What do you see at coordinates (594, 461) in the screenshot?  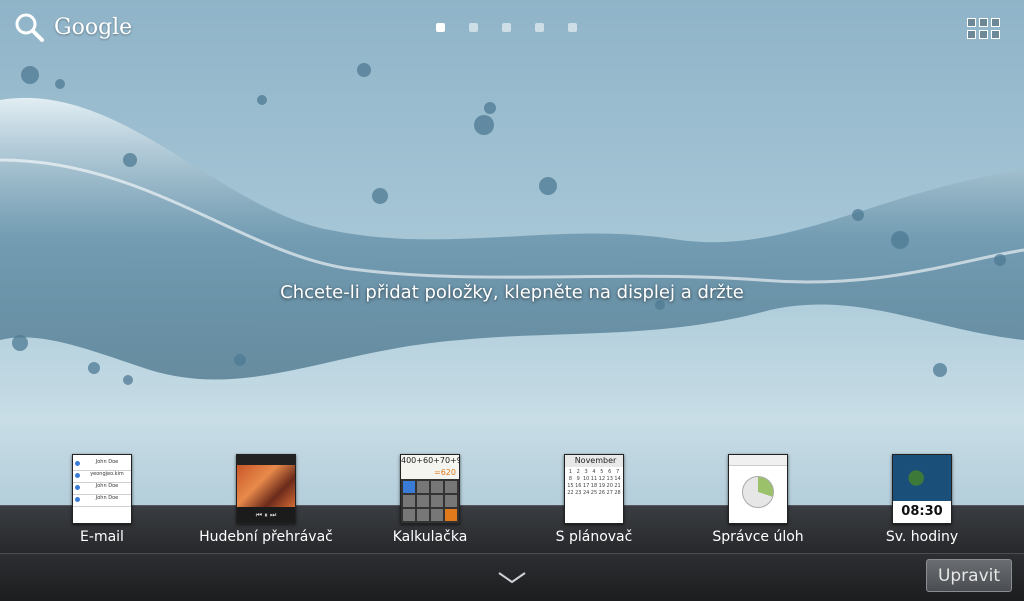 I see `calendar-month: November` at bounding box center [594, 461].